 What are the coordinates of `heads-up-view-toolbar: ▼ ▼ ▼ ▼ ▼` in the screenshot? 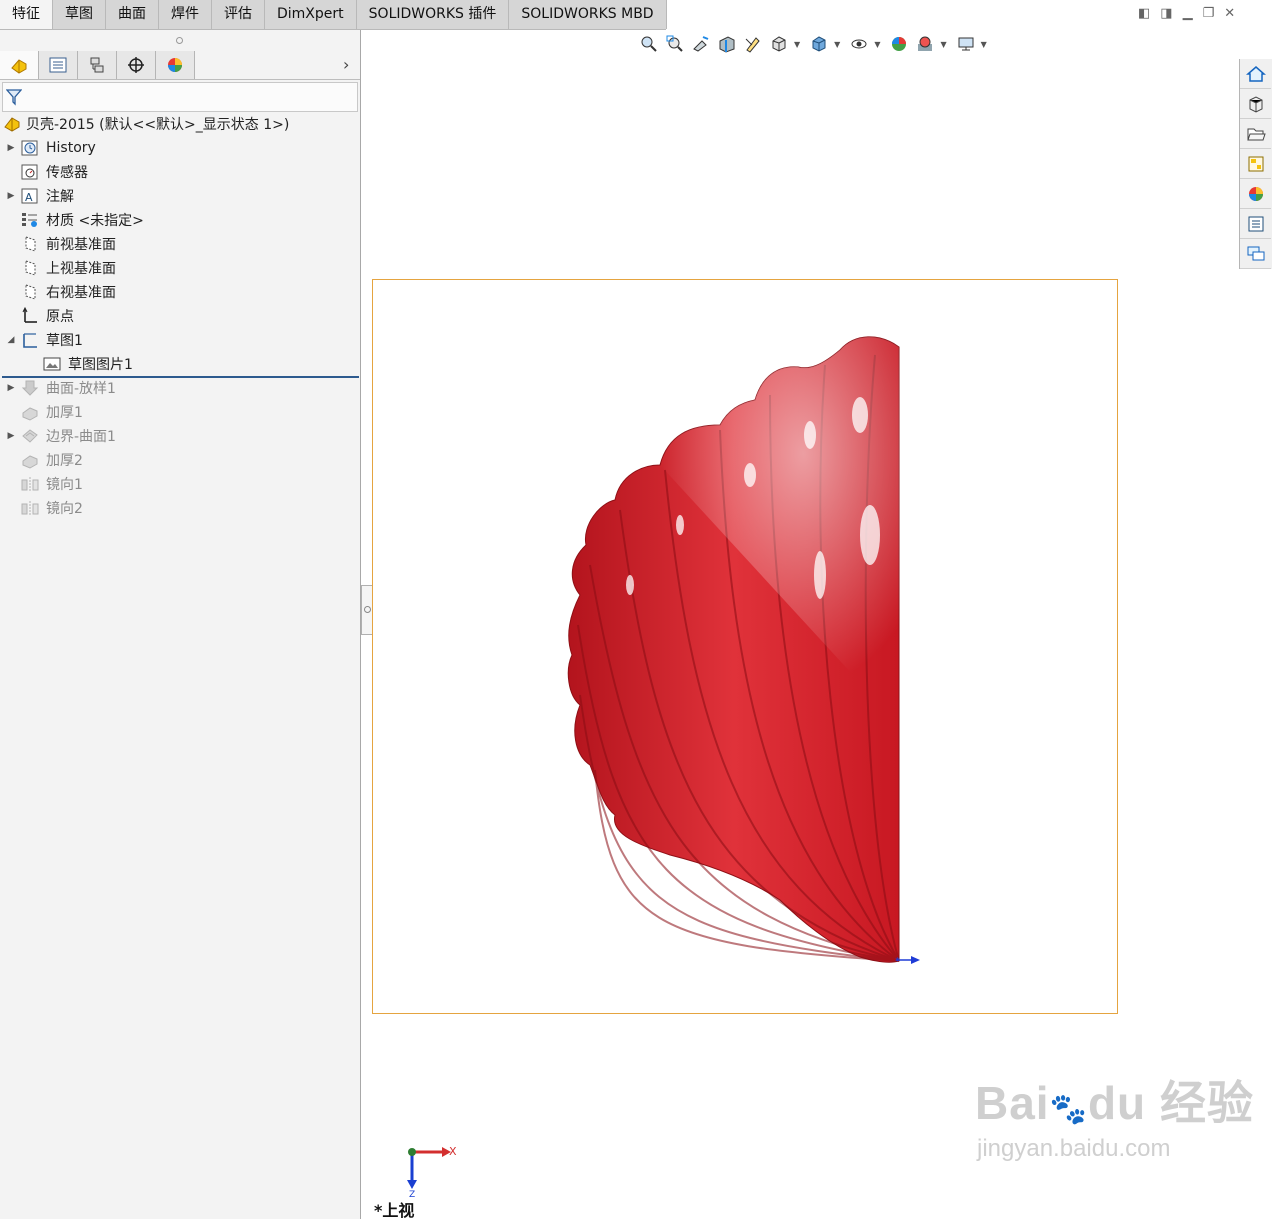 It's located at (814, 44).